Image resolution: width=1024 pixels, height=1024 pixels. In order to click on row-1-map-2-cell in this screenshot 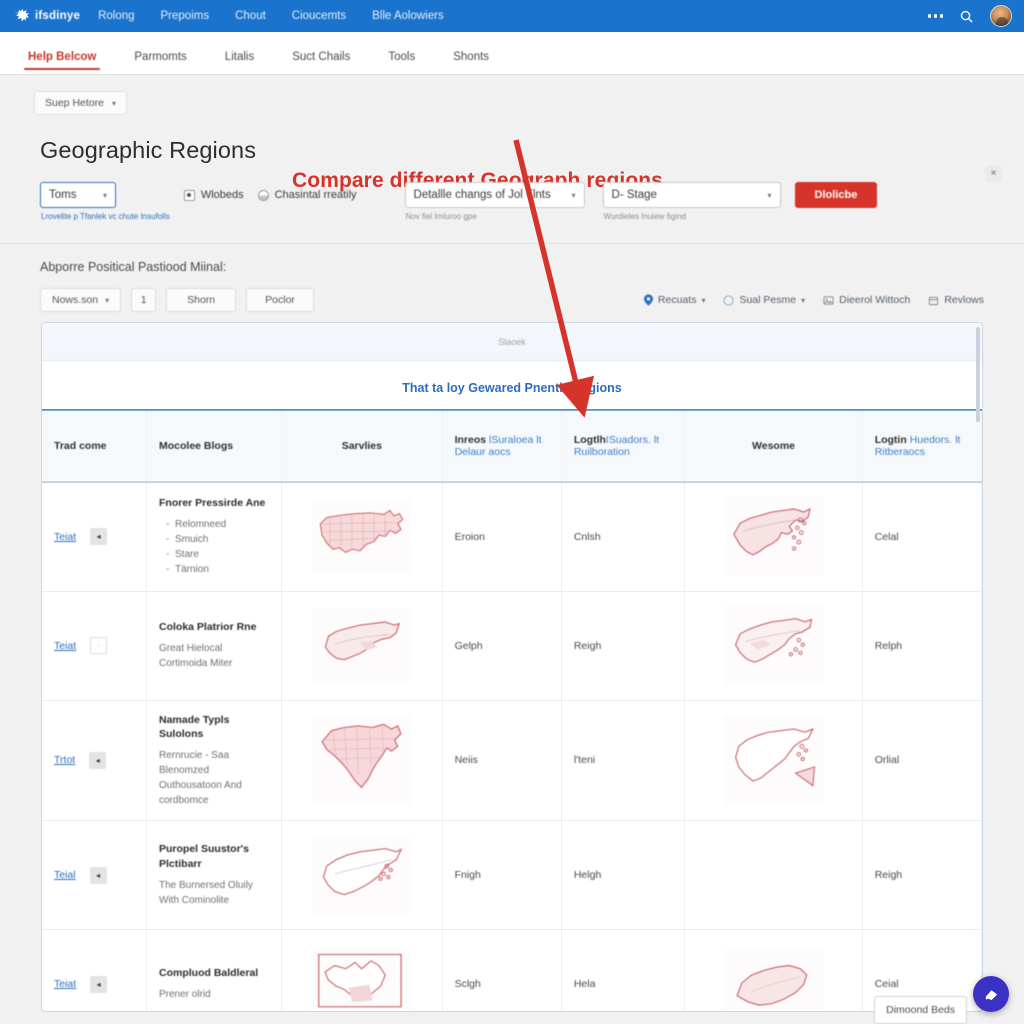, I will do `click(773, 646)`.